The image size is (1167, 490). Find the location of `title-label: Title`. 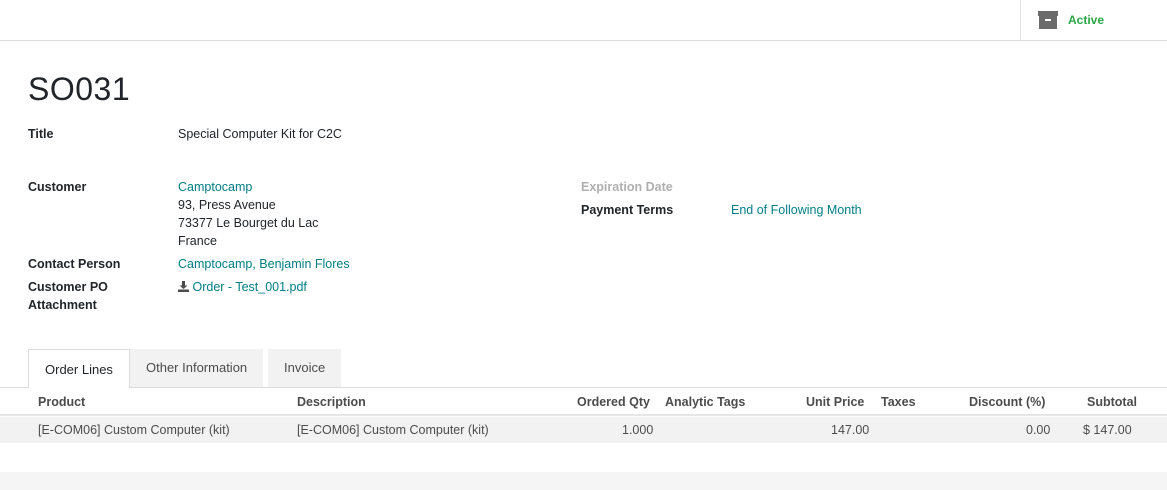

title-label: Title is located at coordinates (41, 134).